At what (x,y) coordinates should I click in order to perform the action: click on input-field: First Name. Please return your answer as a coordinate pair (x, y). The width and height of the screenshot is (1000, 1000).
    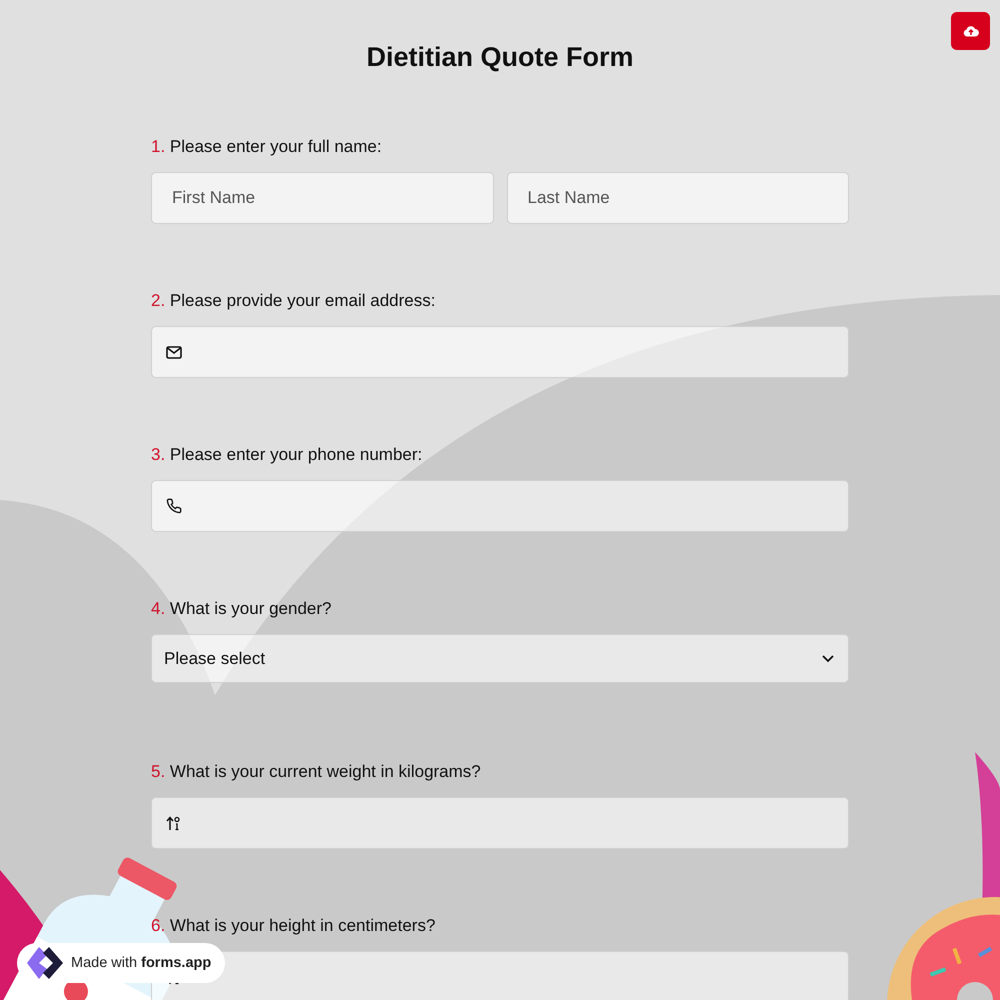
    Looking at the image, I should click on (322, 198).